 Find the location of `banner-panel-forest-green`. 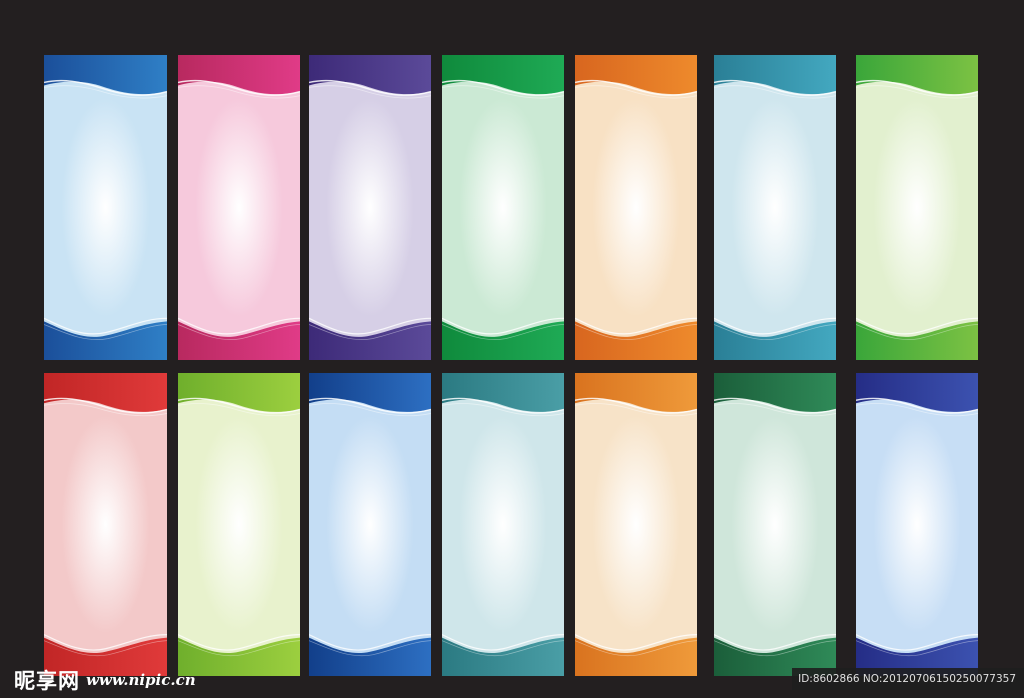

banner-panel-forest-green is located at coordinates (775, 524).